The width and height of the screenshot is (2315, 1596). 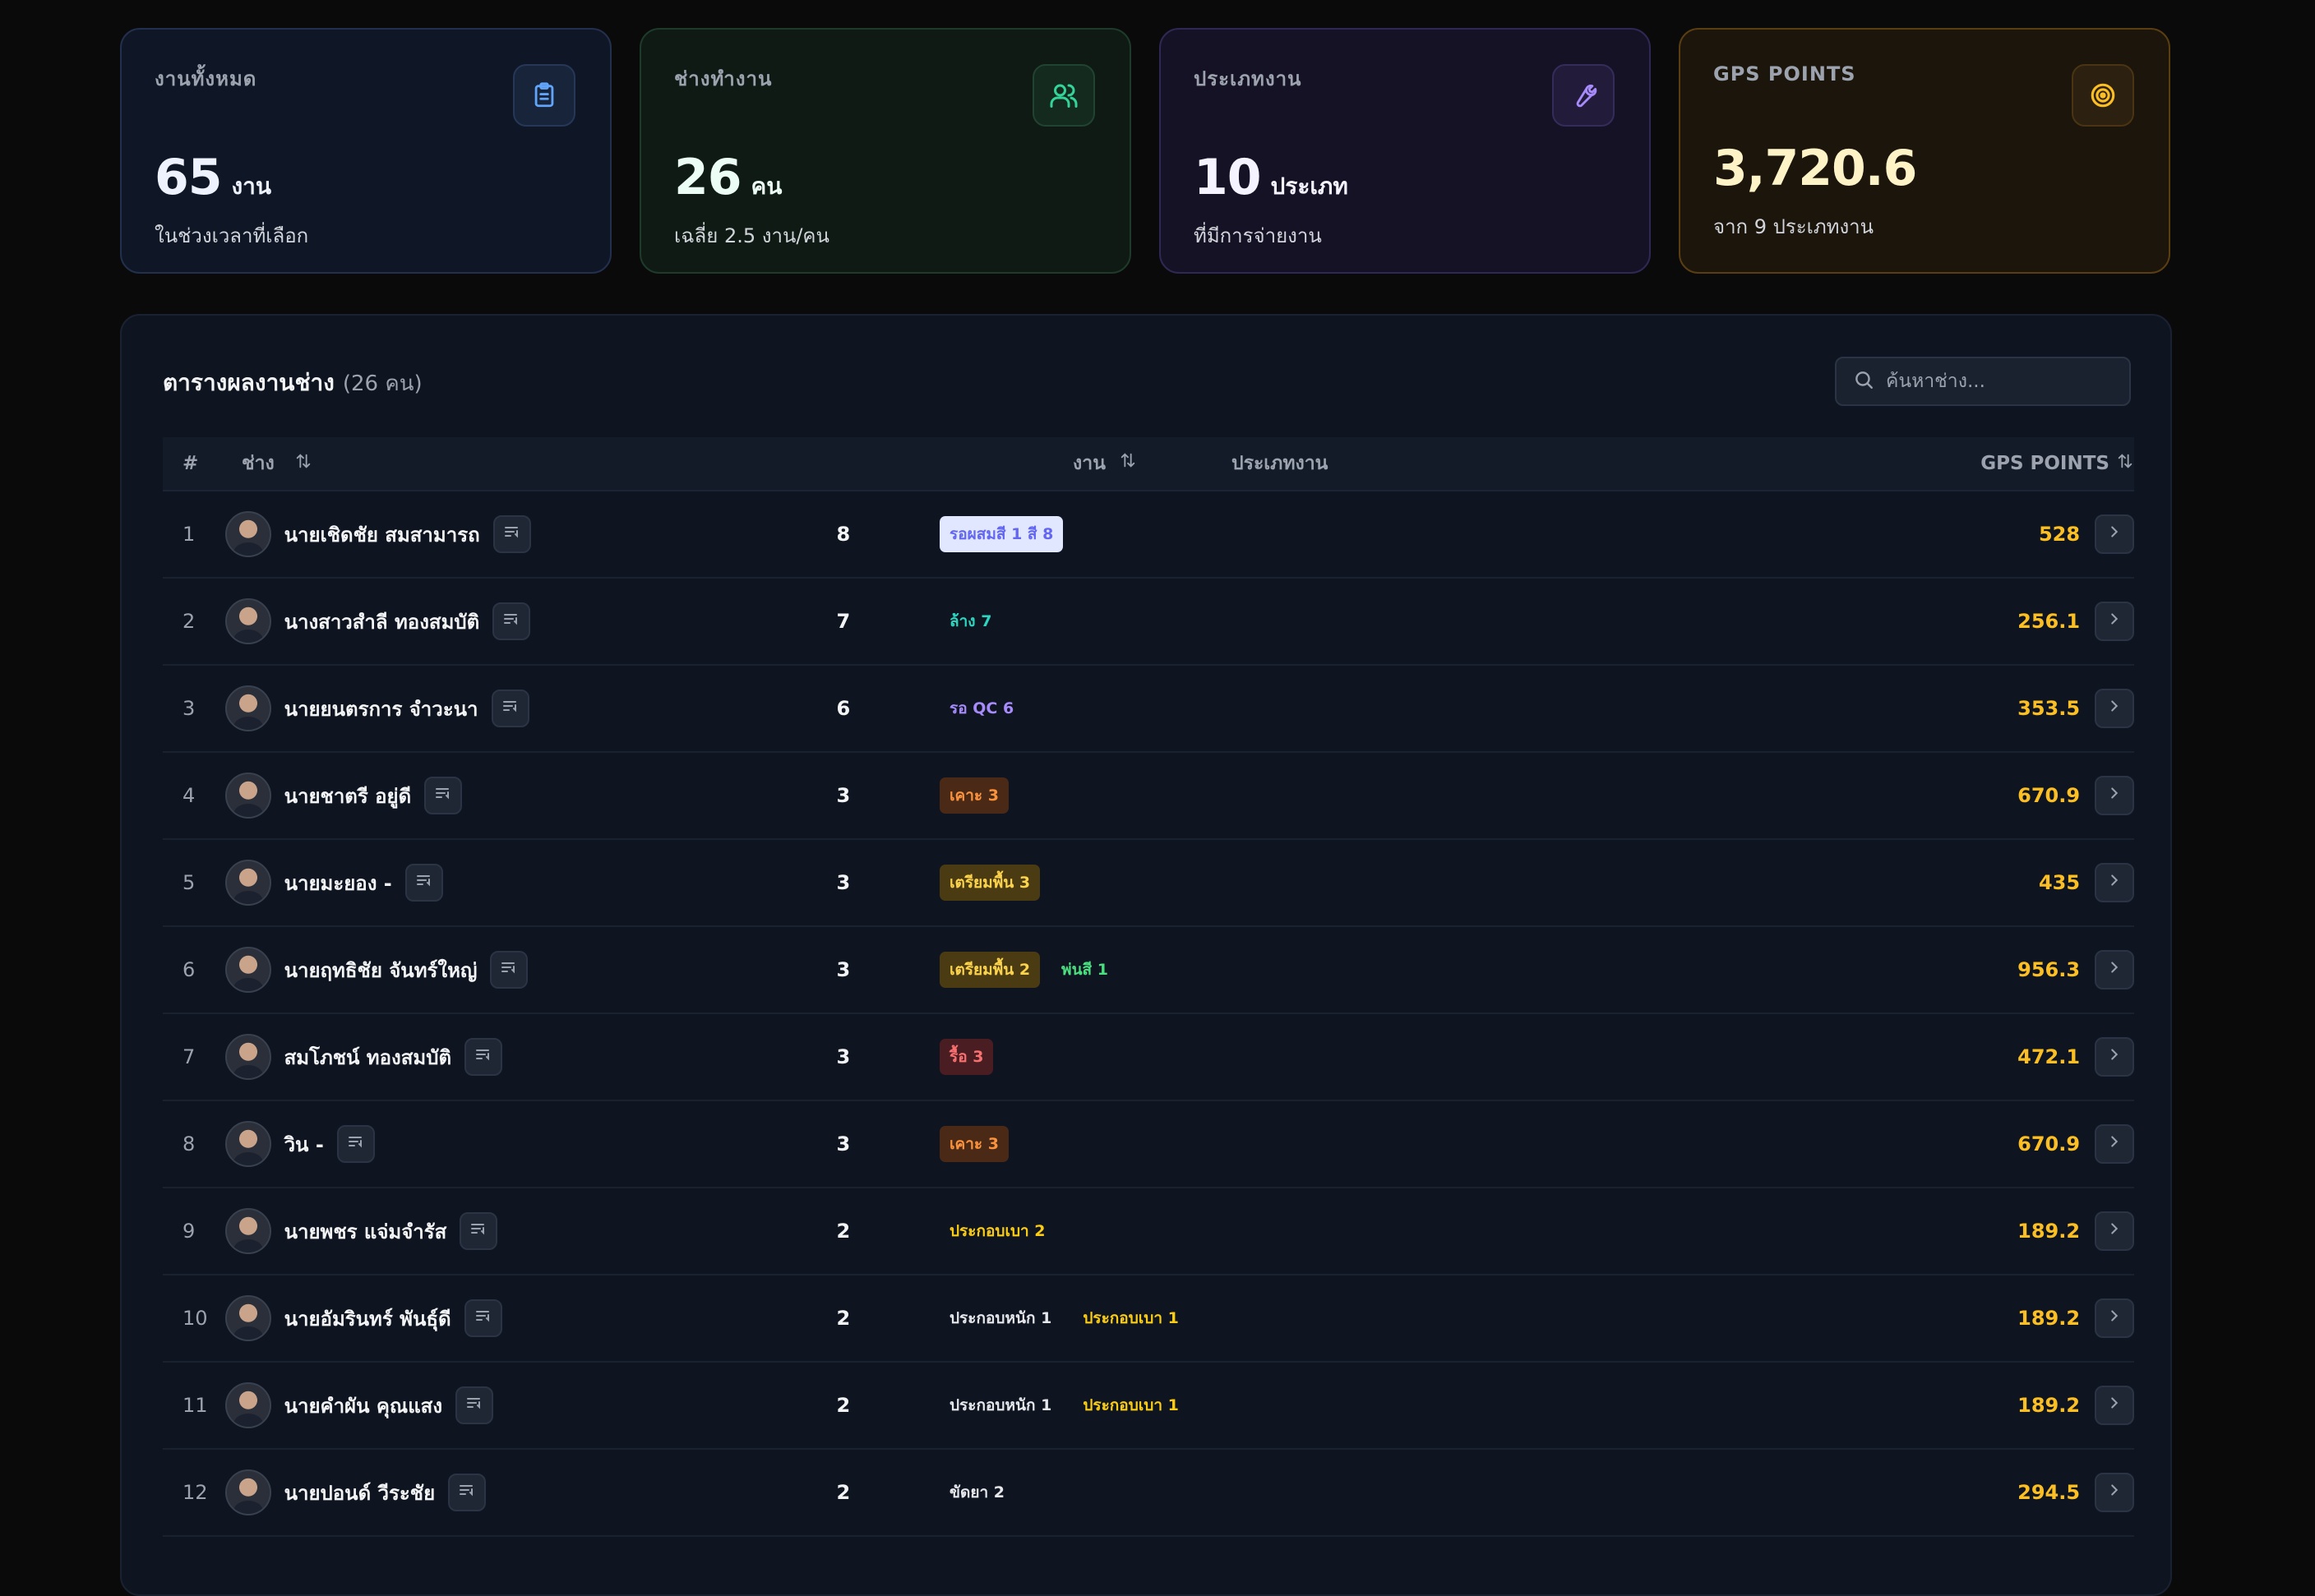 I want to click on technician-name: นายยนตรการ จำวะนา, so click(x=381, y=709).